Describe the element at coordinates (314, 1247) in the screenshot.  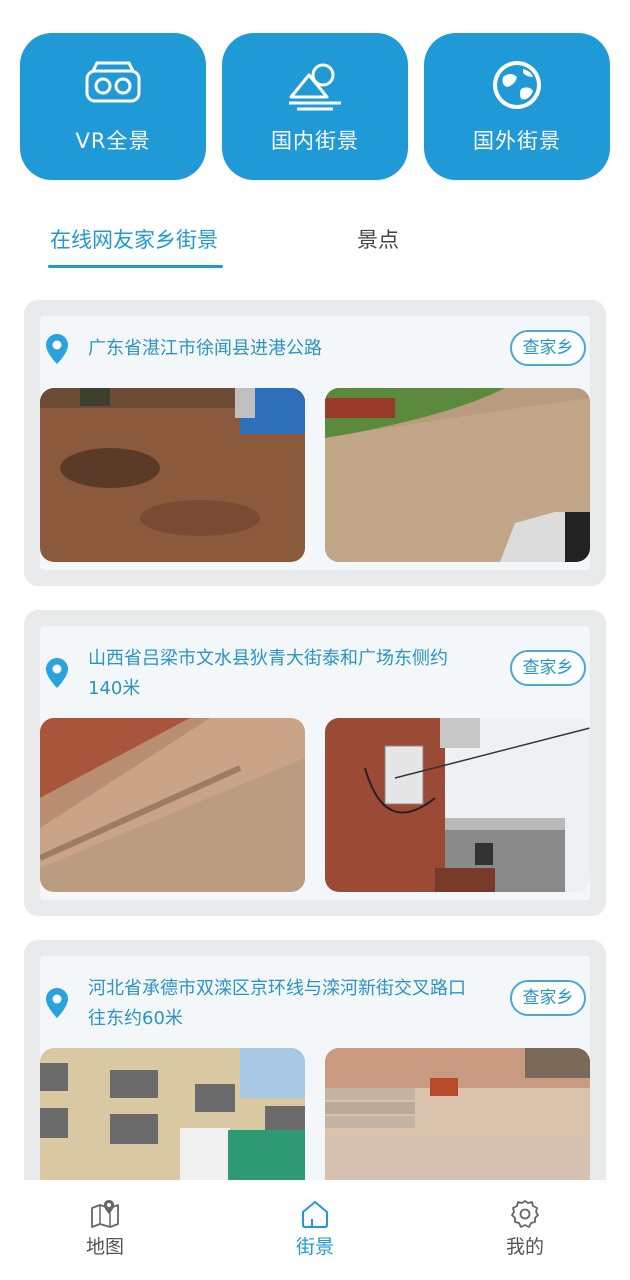
I see `nav-streetview-label: 街景` at that location.